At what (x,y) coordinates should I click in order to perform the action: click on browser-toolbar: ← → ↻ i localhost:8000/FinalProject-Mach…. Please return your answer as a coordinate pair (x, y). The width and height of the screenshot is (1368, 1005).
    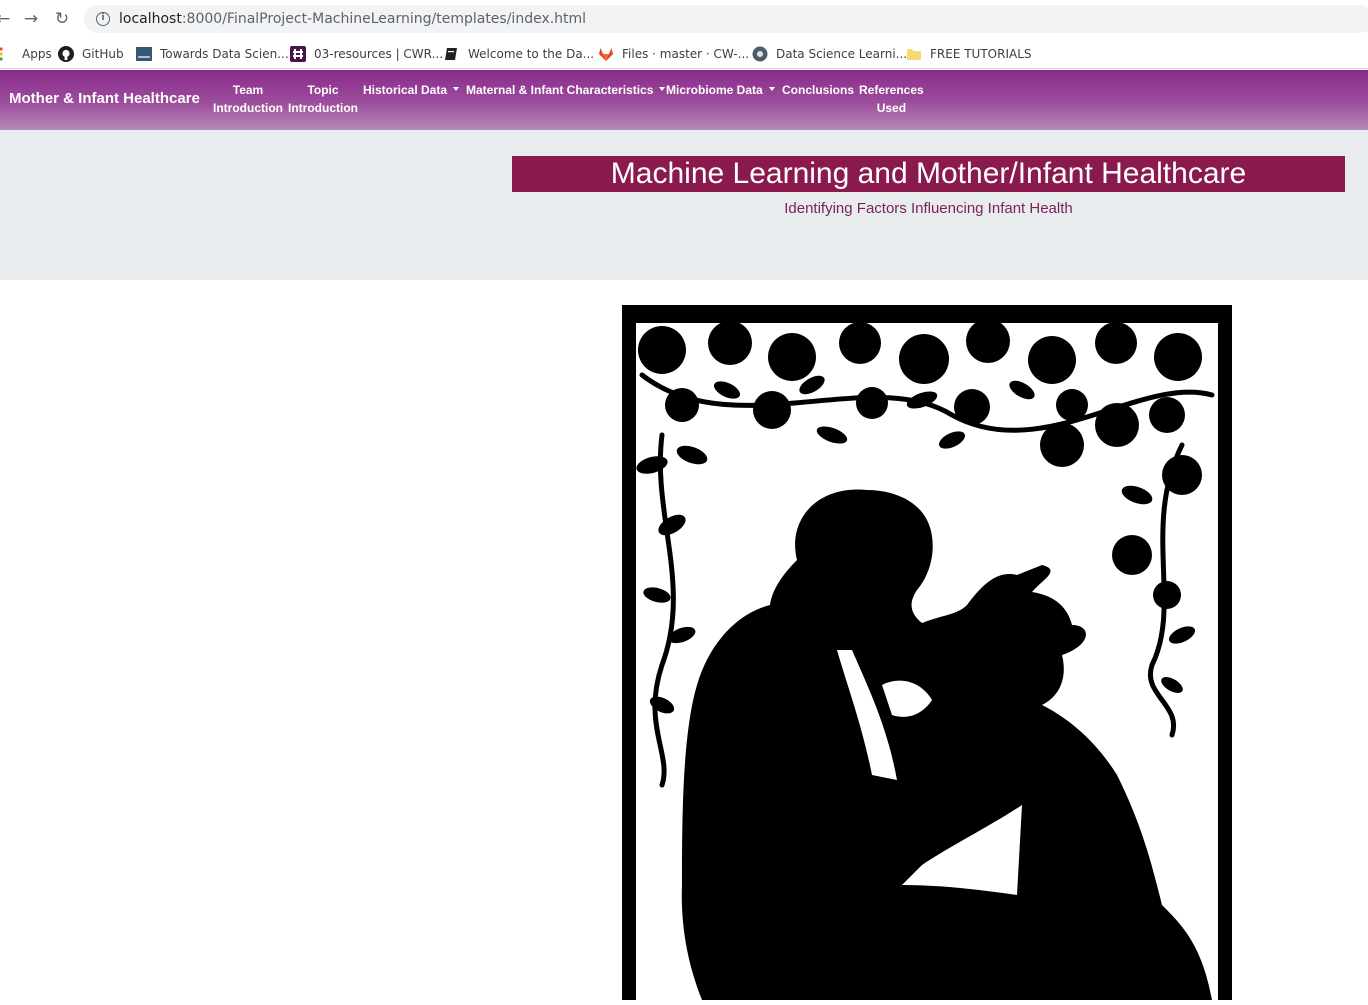
    Looking at the image, I should click on (684, 19).